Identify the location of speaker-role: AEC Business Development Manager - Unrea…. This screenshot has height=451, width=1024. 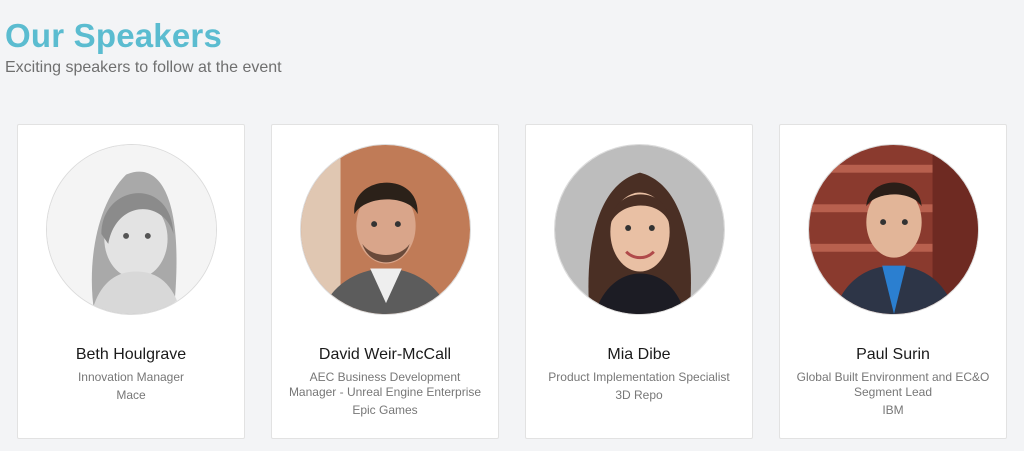
(385, 384).